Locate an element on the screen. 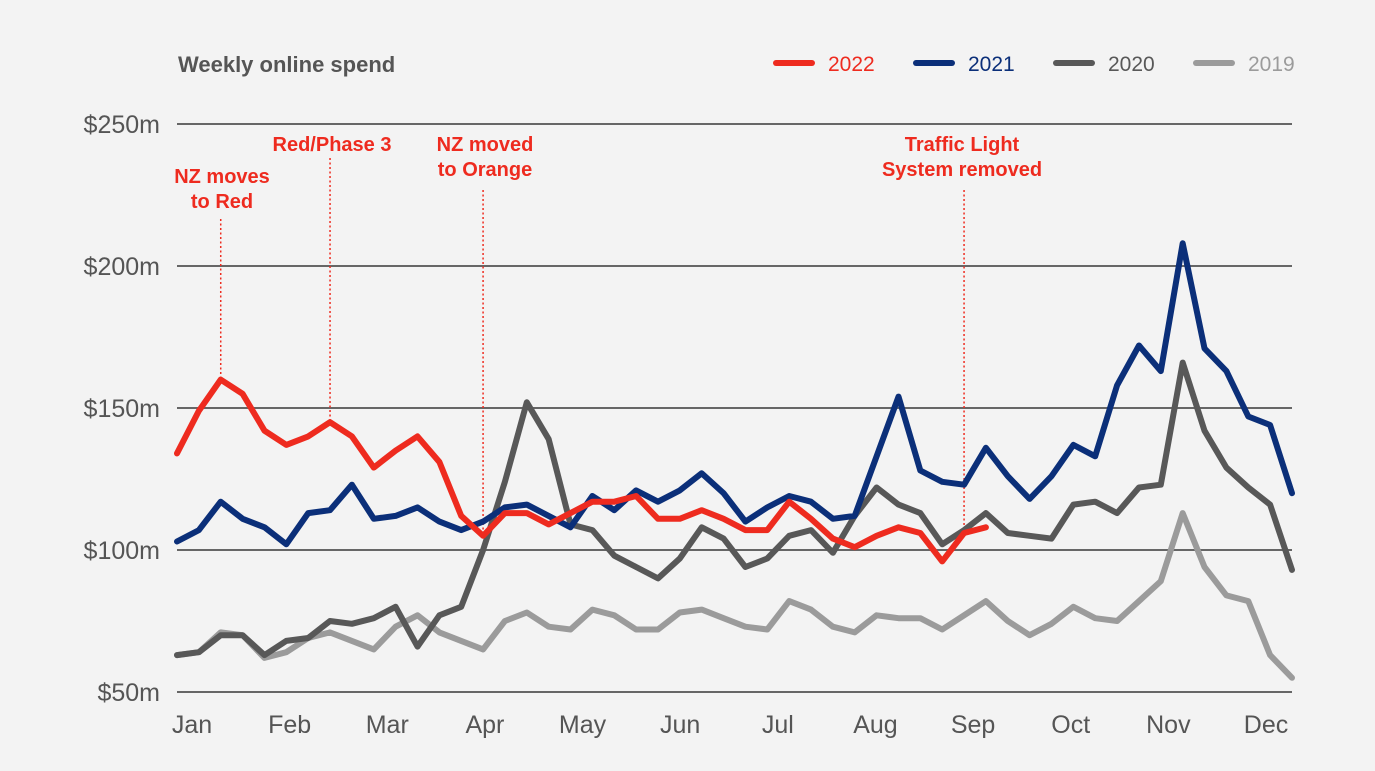  legend-item-2019: 2019 is located at coordinates (1244, 64).